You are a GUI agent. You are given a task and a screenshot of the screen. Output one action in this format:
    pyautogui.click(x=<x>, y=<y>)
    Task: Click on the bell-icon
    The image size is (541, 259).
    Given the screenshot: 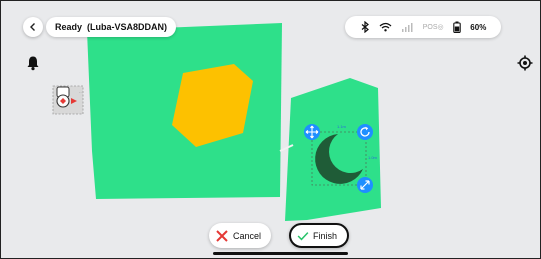 What is the action you would take?
    pyautogui.click(x=33, y=63)
    